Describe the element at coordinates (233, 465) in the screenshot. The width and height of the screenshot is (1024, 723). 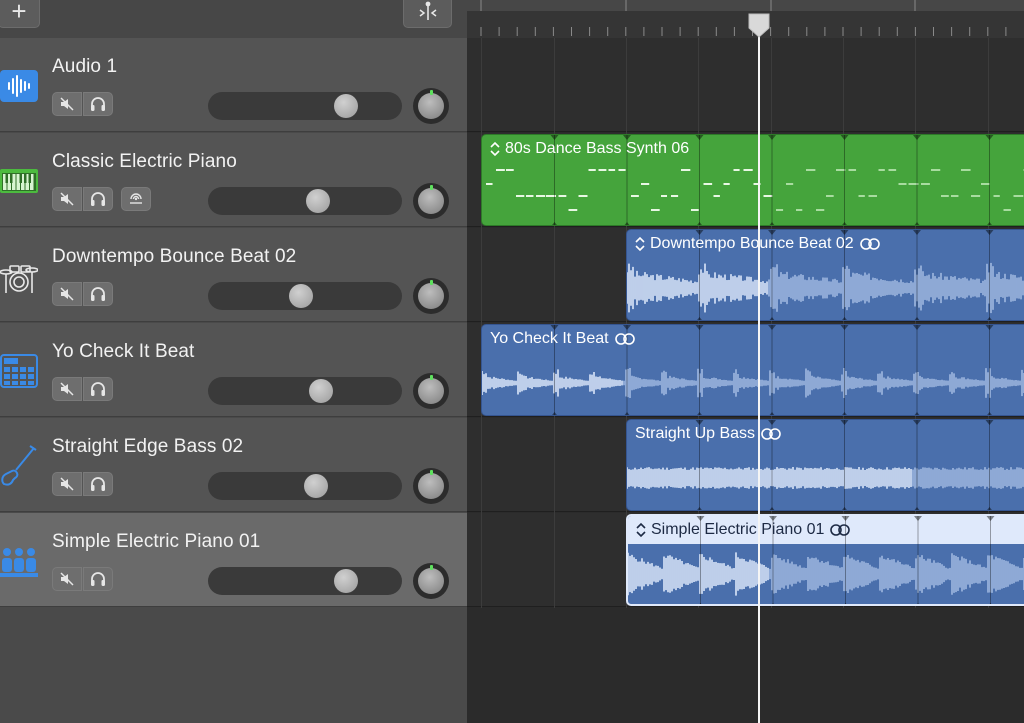
I see `track-header: Straight Edge Bass 02` at that location.